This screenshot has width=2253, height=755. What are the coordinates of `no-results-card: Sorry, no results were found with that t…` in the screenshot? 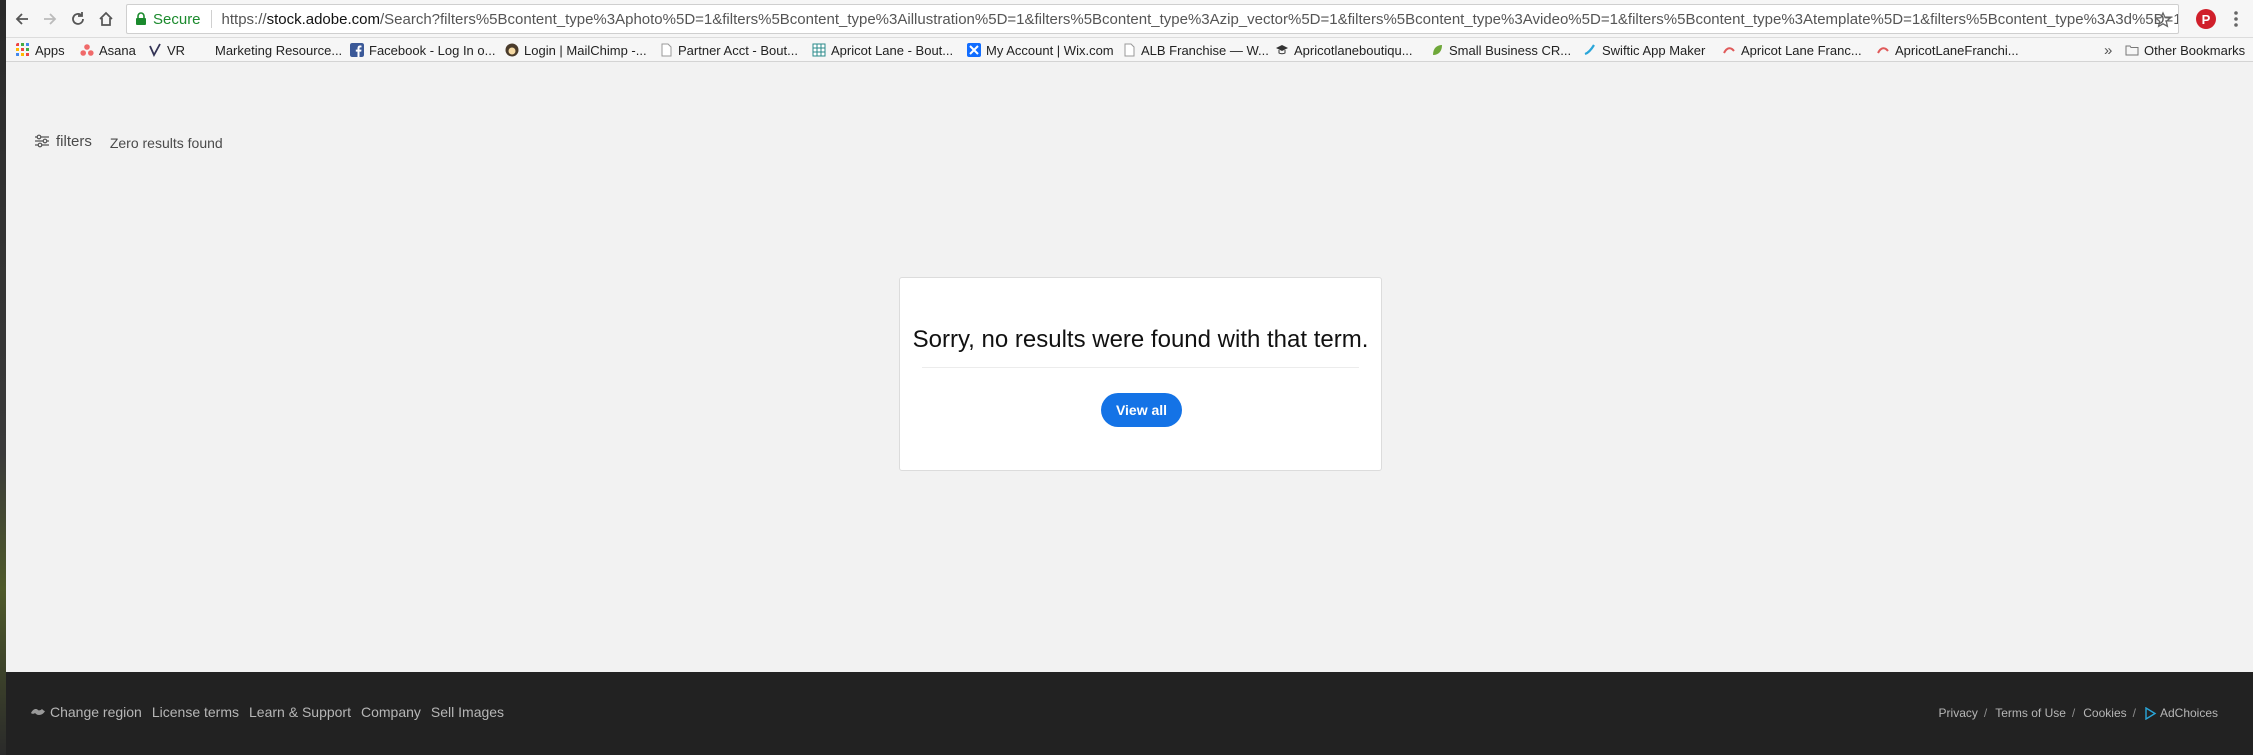 It's located at (1140, 374).